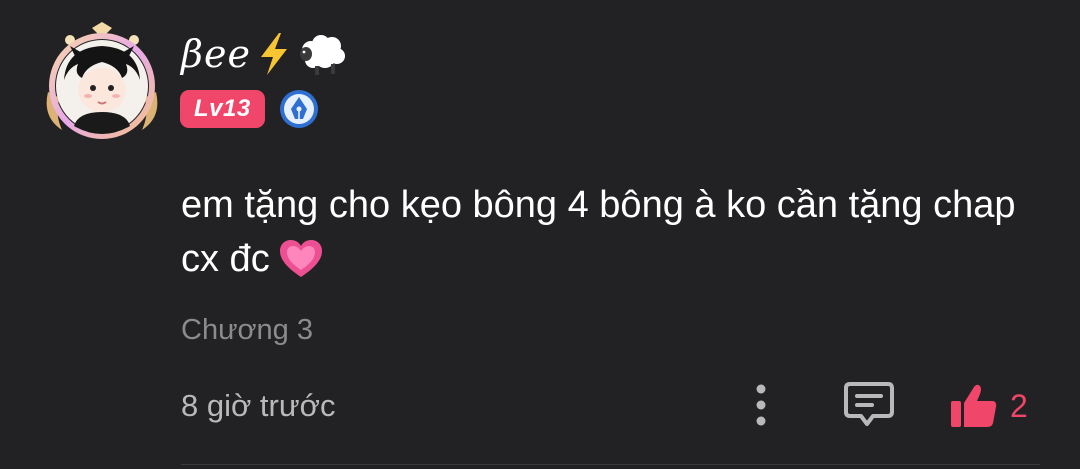 The image size is (1080, 469). I want to click on timestamp: 8 giờ trước, so click(258, 405).